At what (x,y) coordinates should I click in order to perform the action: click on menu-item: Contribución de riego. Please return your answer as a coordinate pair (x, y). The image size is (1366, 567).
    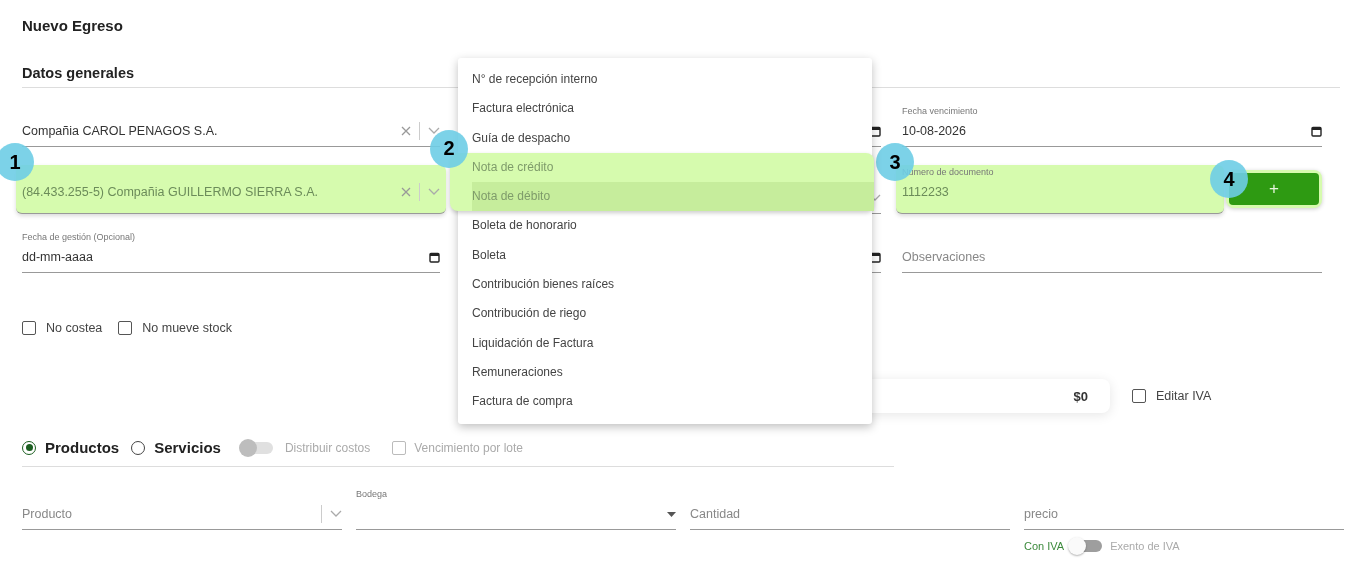
    Looking at the image, I should click on (672, 314).